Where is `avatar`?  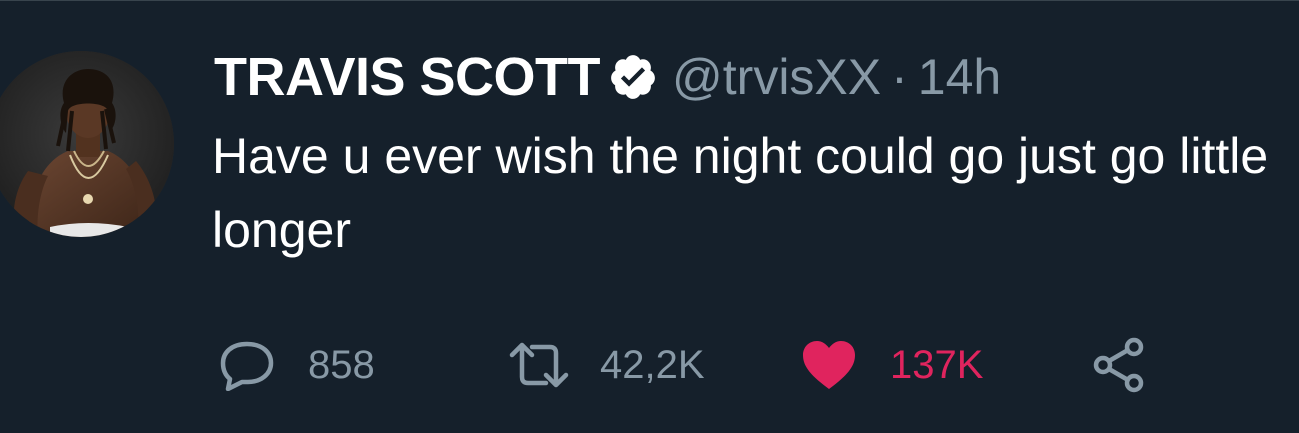 avatar is located at coordinates (87, 144).